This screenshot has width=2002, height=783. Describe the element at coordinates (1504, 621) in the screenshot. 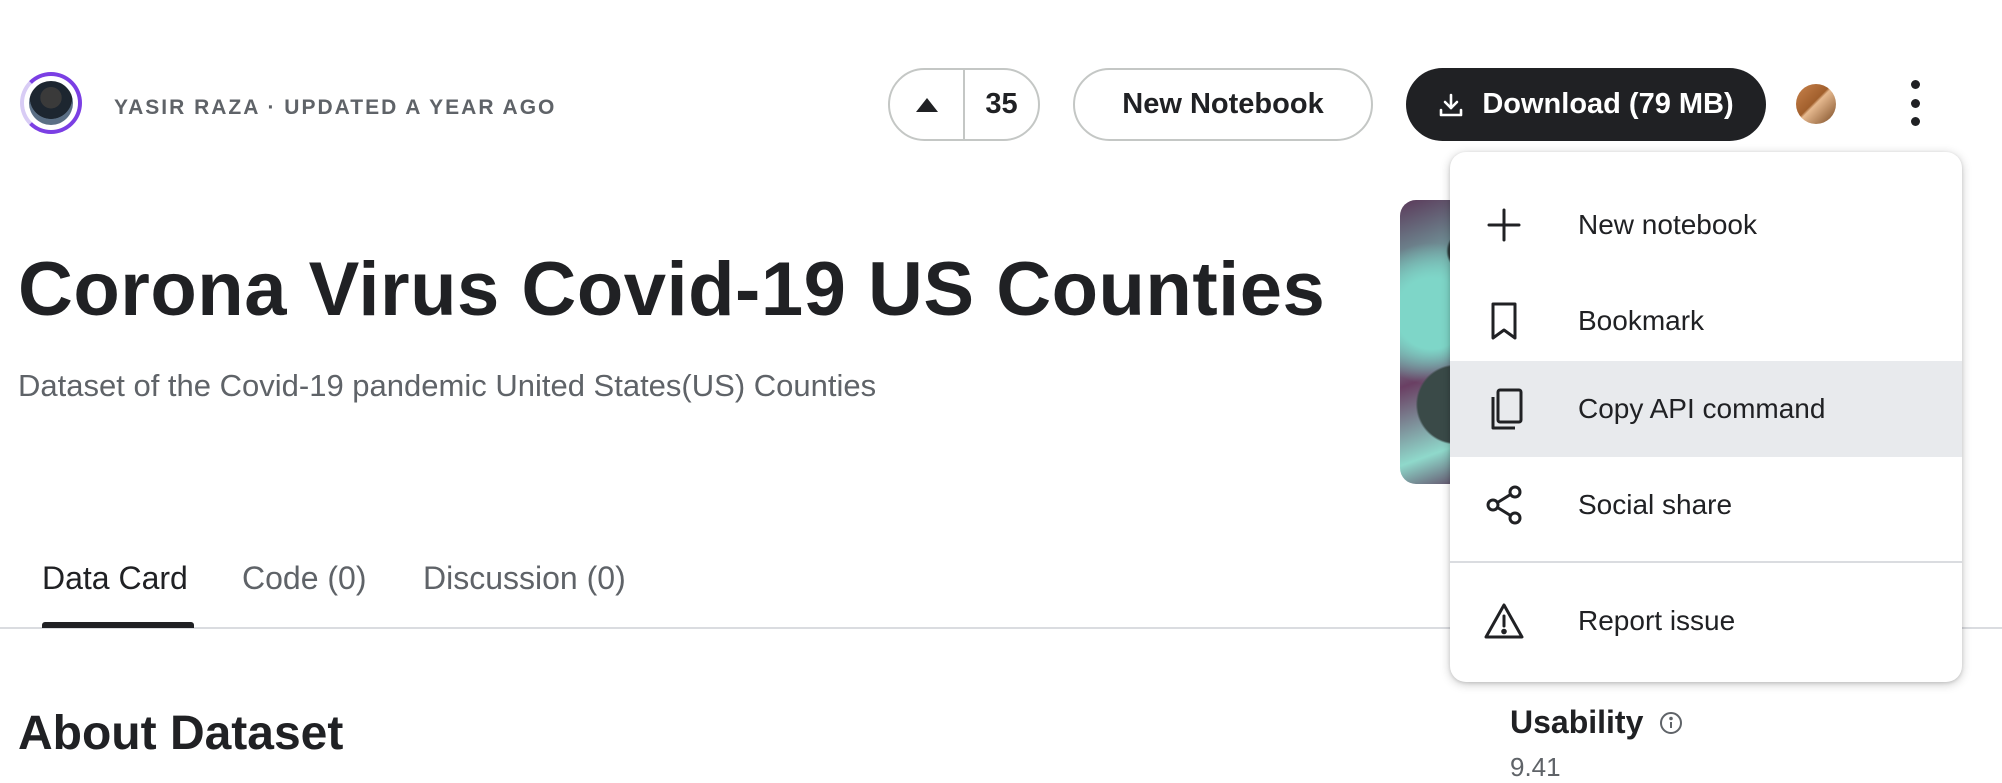

I see `warning-icon` at that location.